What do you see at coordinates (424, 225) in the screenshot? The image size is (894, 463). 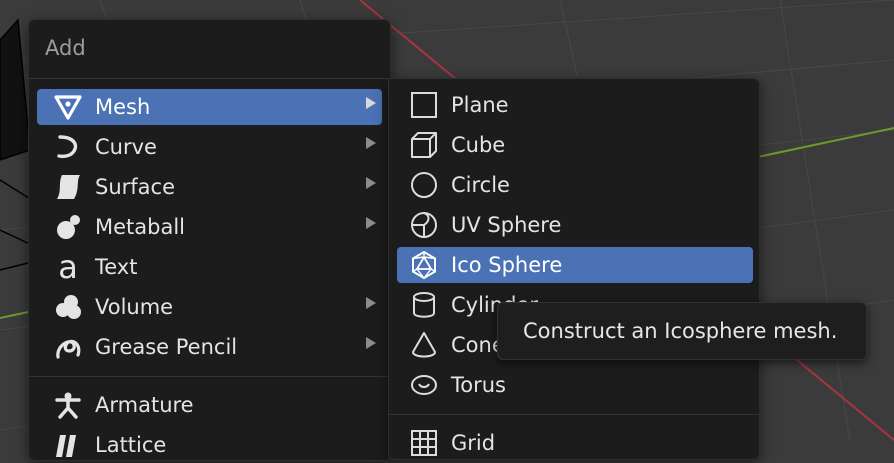 I see `uv-sphere-icon` at bounding box center [424, 225].